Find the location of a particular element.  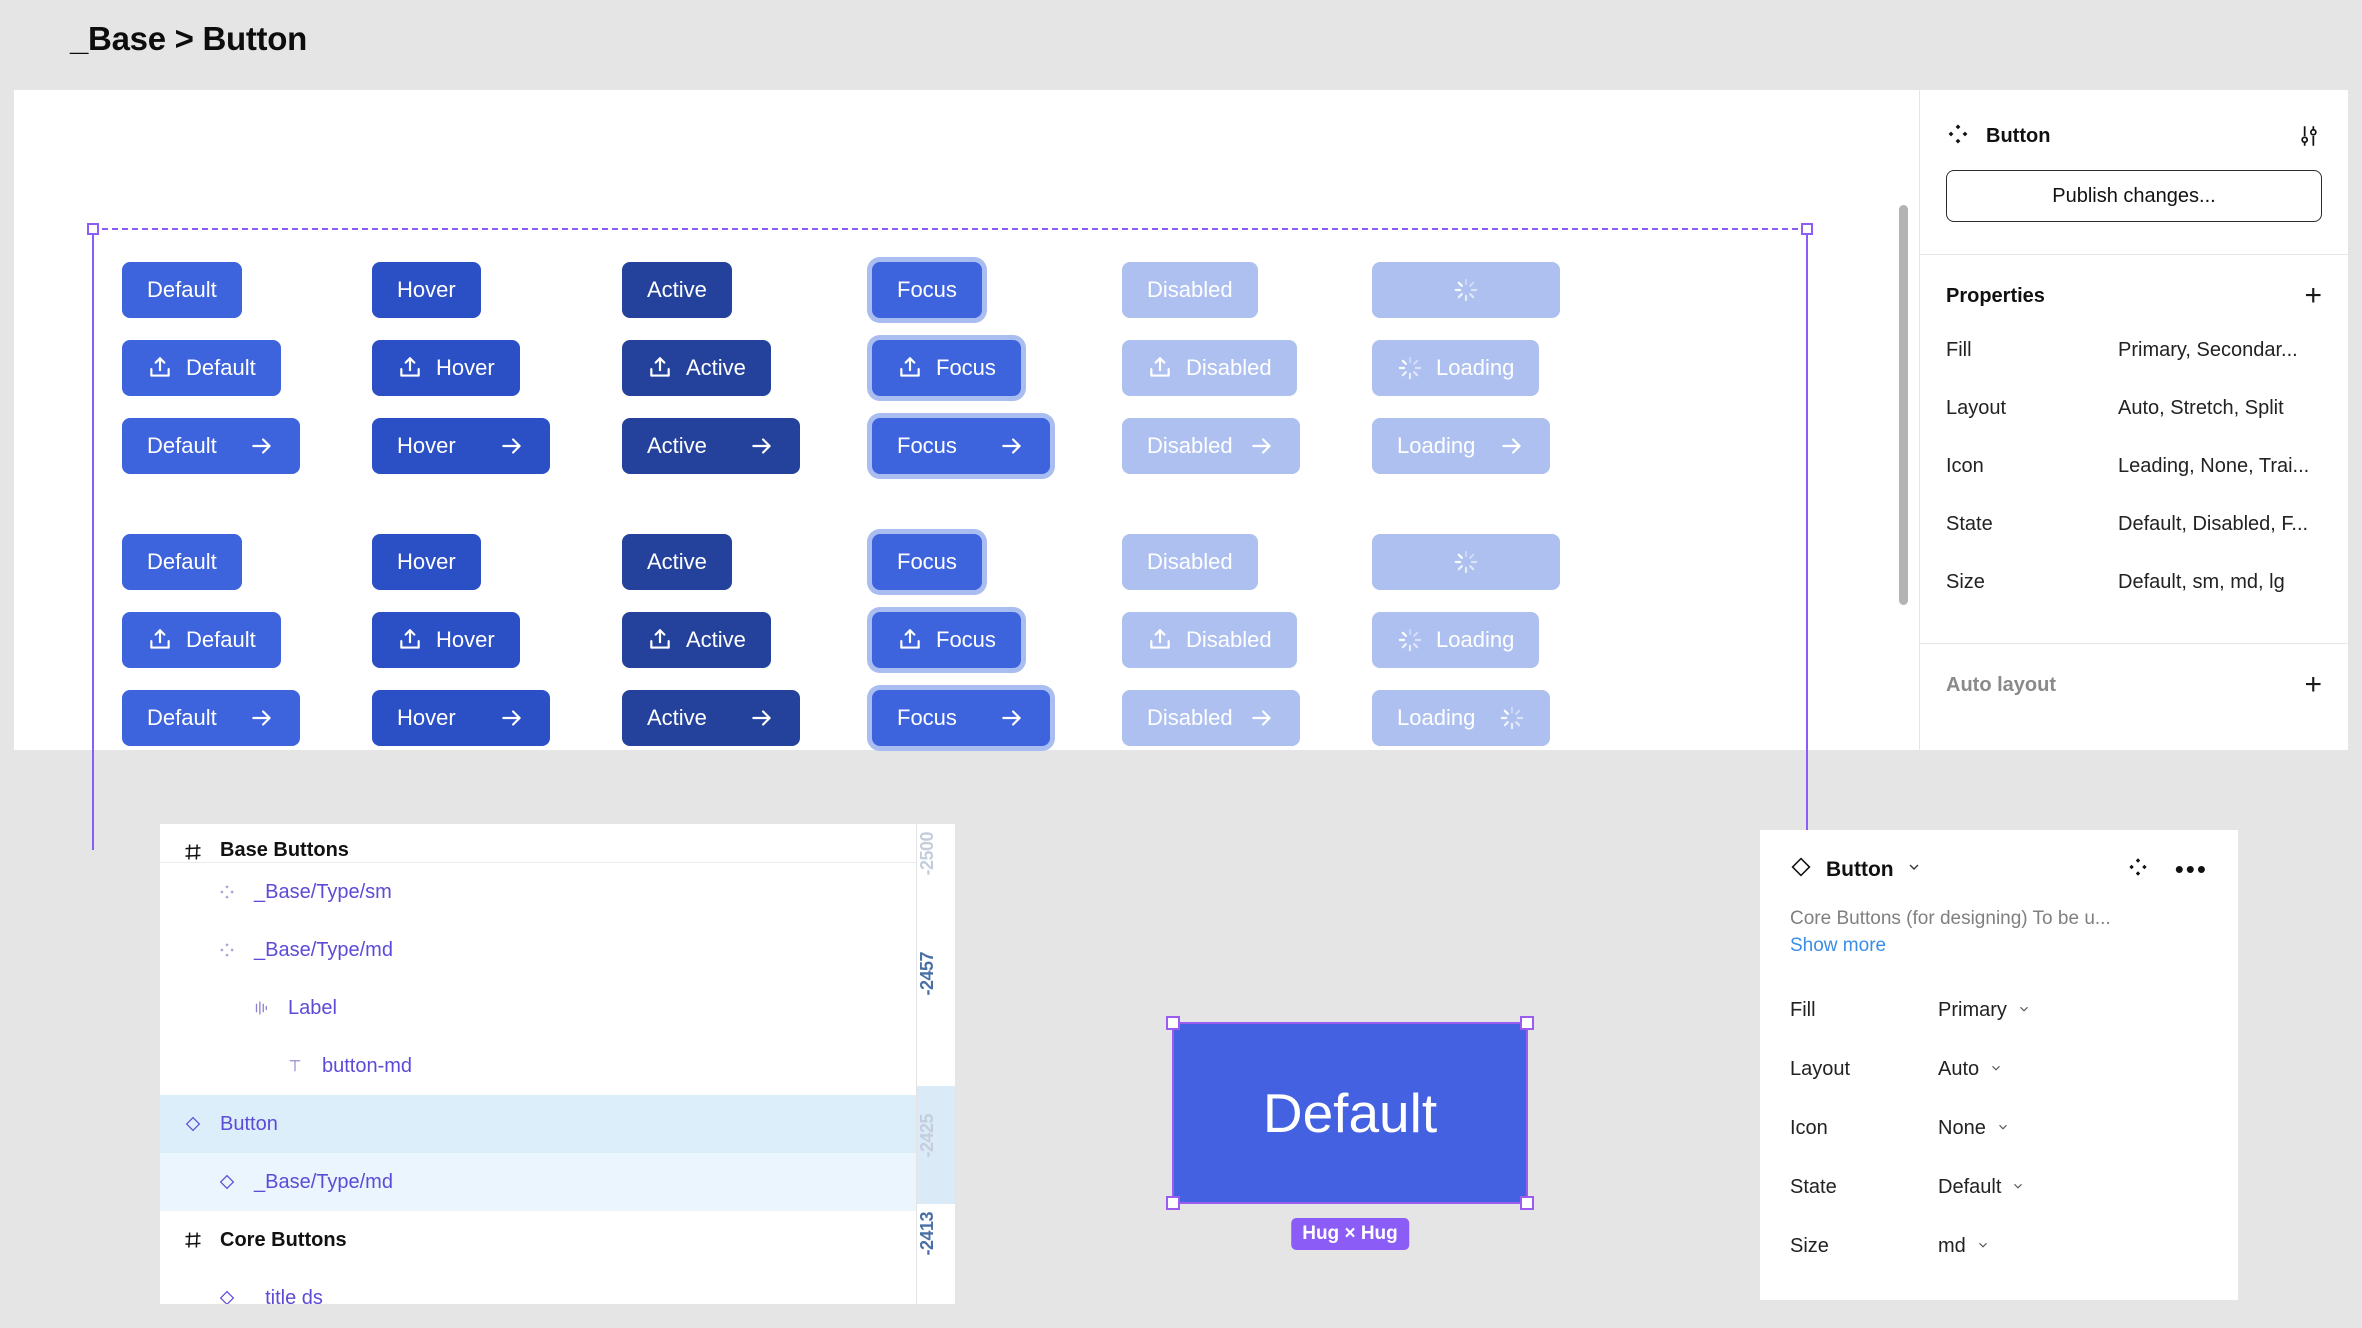

layer-row: Base Buttons is located at coordinates (557, 843).